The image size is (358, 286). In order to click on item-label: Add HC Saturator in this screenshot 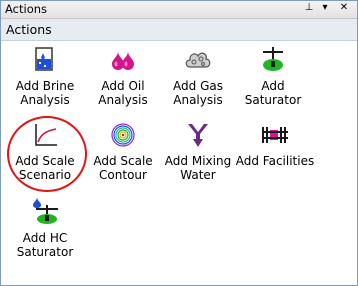, I will do `click(45, 245)`.